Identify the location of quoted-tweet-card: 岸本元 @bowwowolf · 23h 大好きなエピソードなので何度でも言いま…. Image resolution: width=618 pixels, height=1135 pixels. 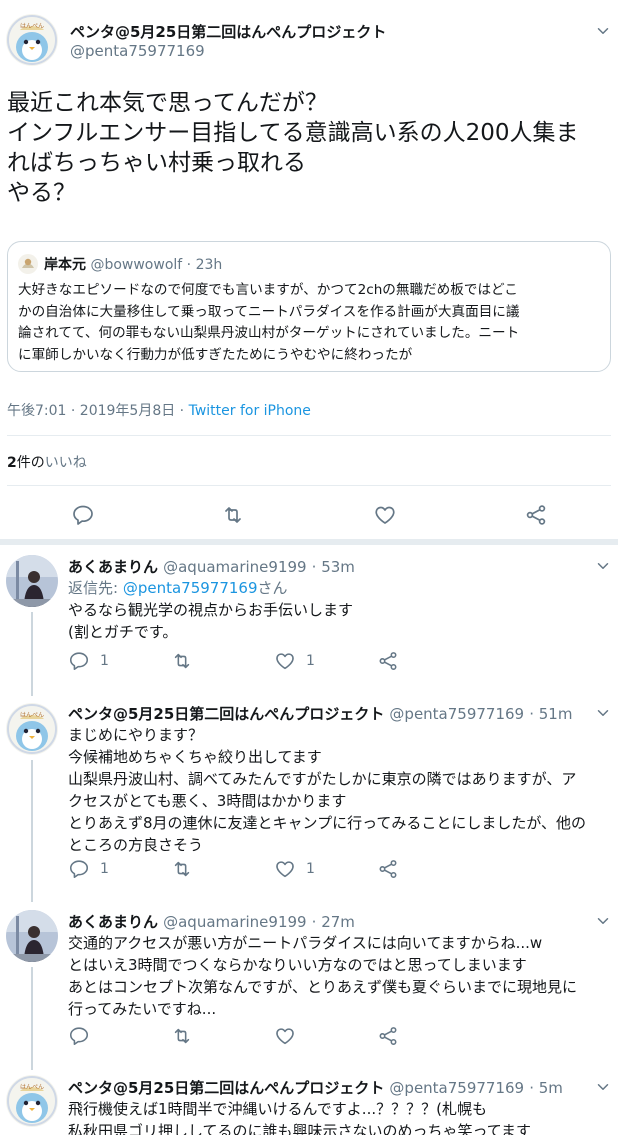
(309, 306).